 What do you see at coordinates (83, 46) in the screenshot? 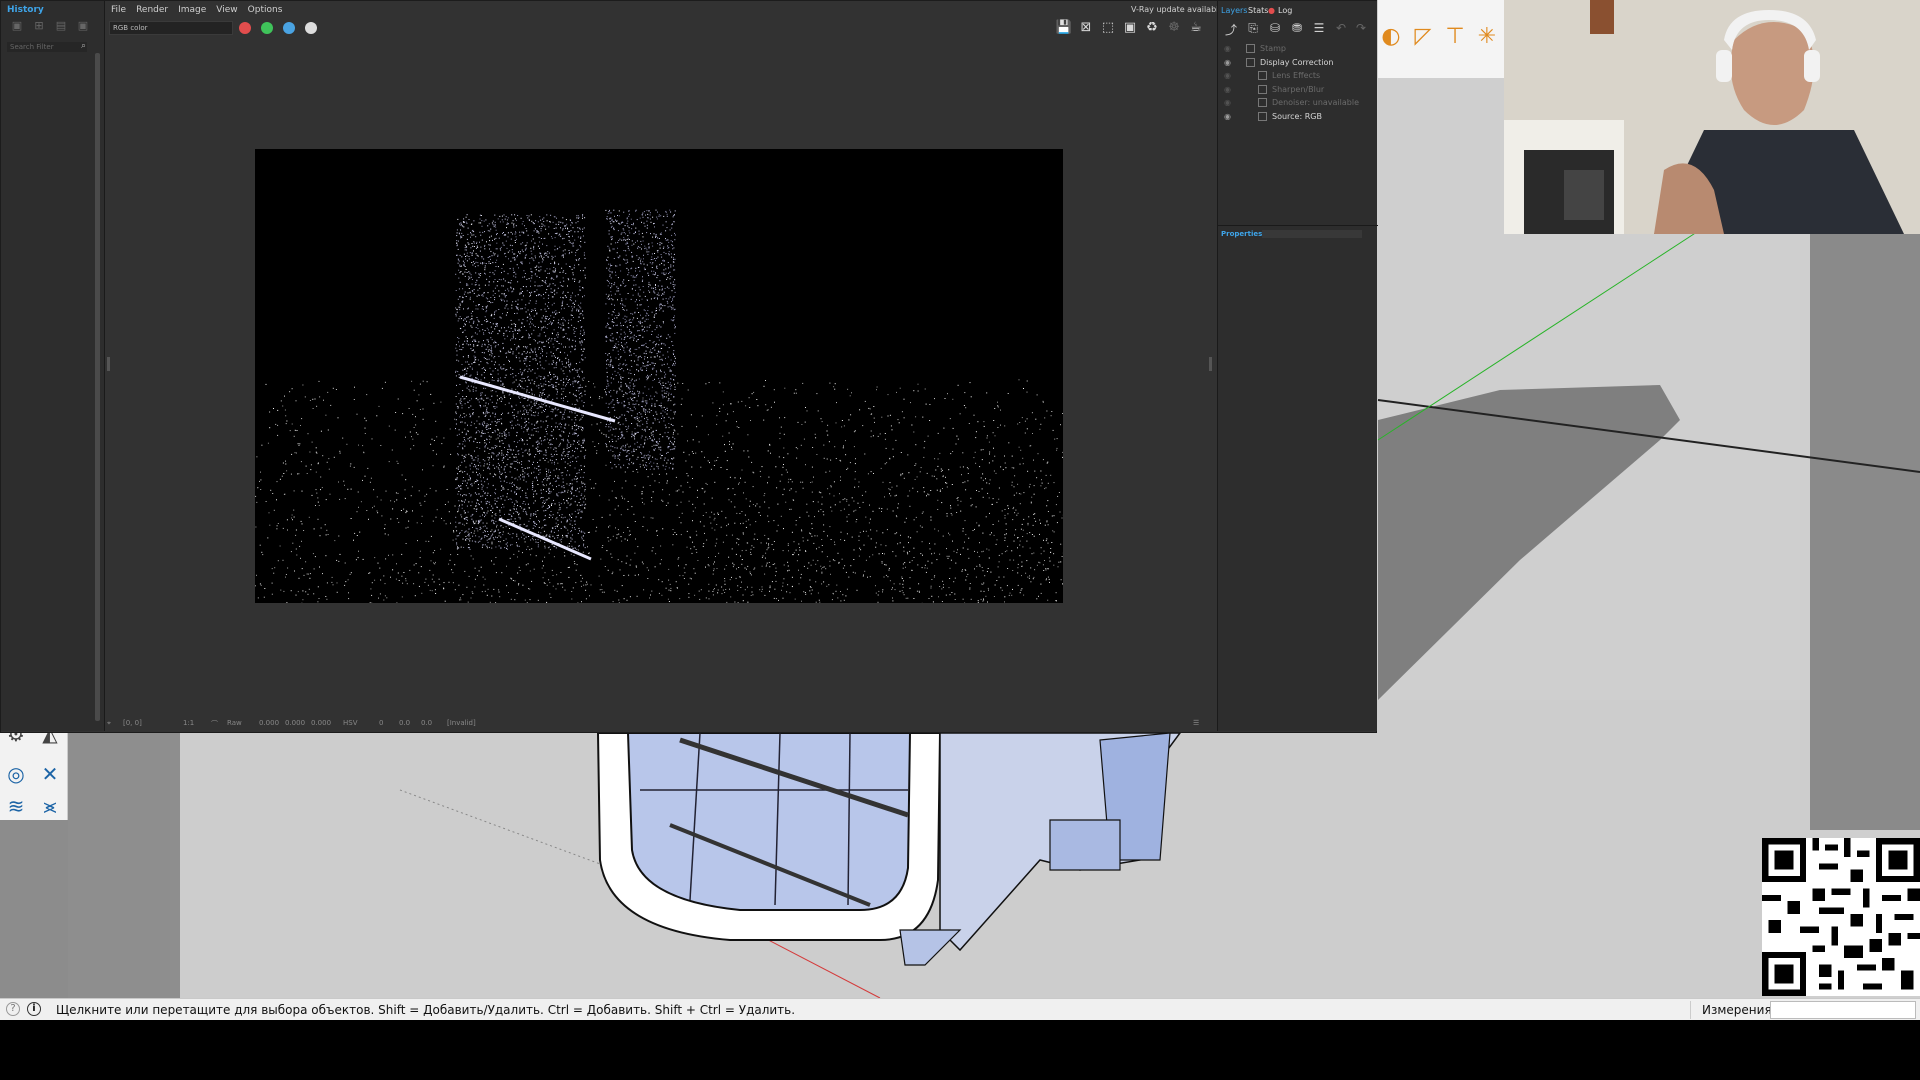
I see `search-icon: ⌕` at bounding box center [83, 46].